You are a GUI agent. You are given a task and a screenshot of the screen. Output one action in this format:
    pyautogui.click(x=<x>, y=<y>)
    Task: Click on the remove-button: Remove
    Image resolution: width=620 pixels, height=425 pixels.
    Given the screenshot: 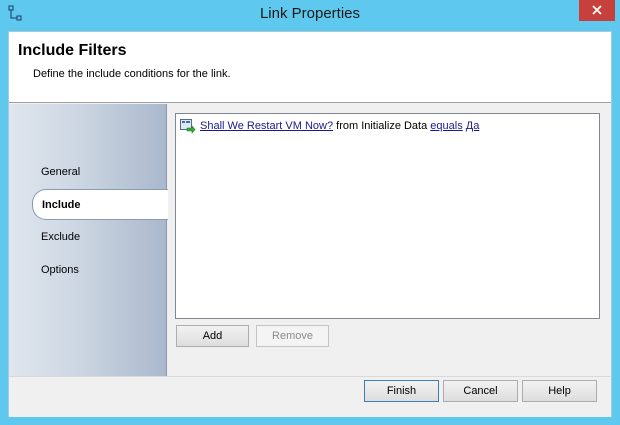 What is the action you would take?
    pyautogui.click(x=292, y=336)
    